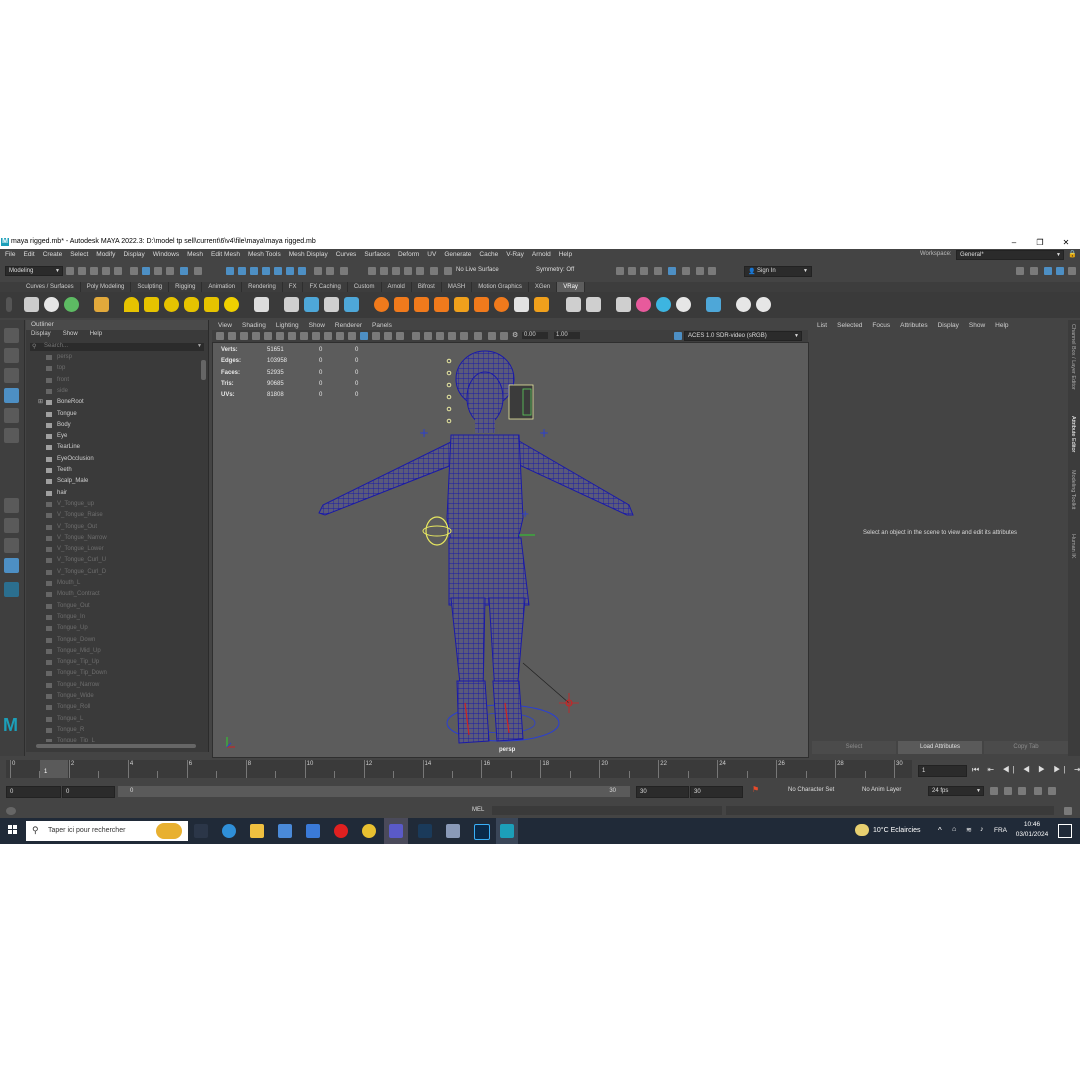  What do you see at coordinates (13, 830) in the screenshot?
I see `windows-start-icon` at bounding box center [13, 830].